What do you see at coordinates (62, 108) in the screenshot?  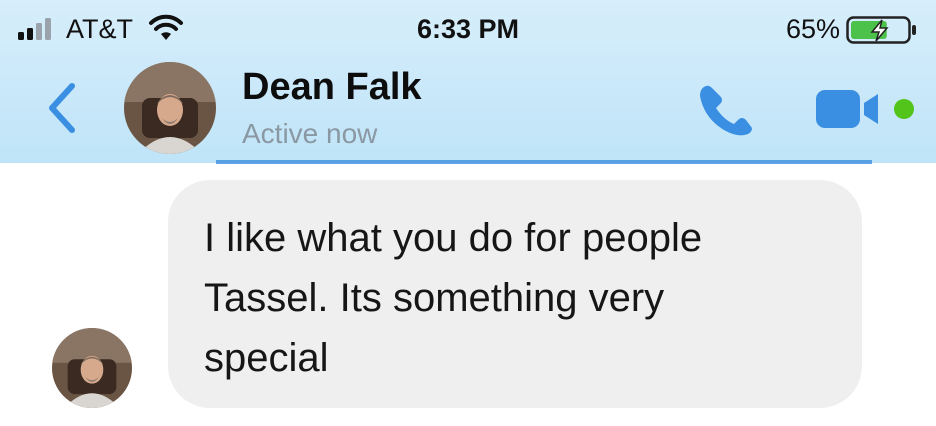 I see `back-button` at bounding box center [62, 108].